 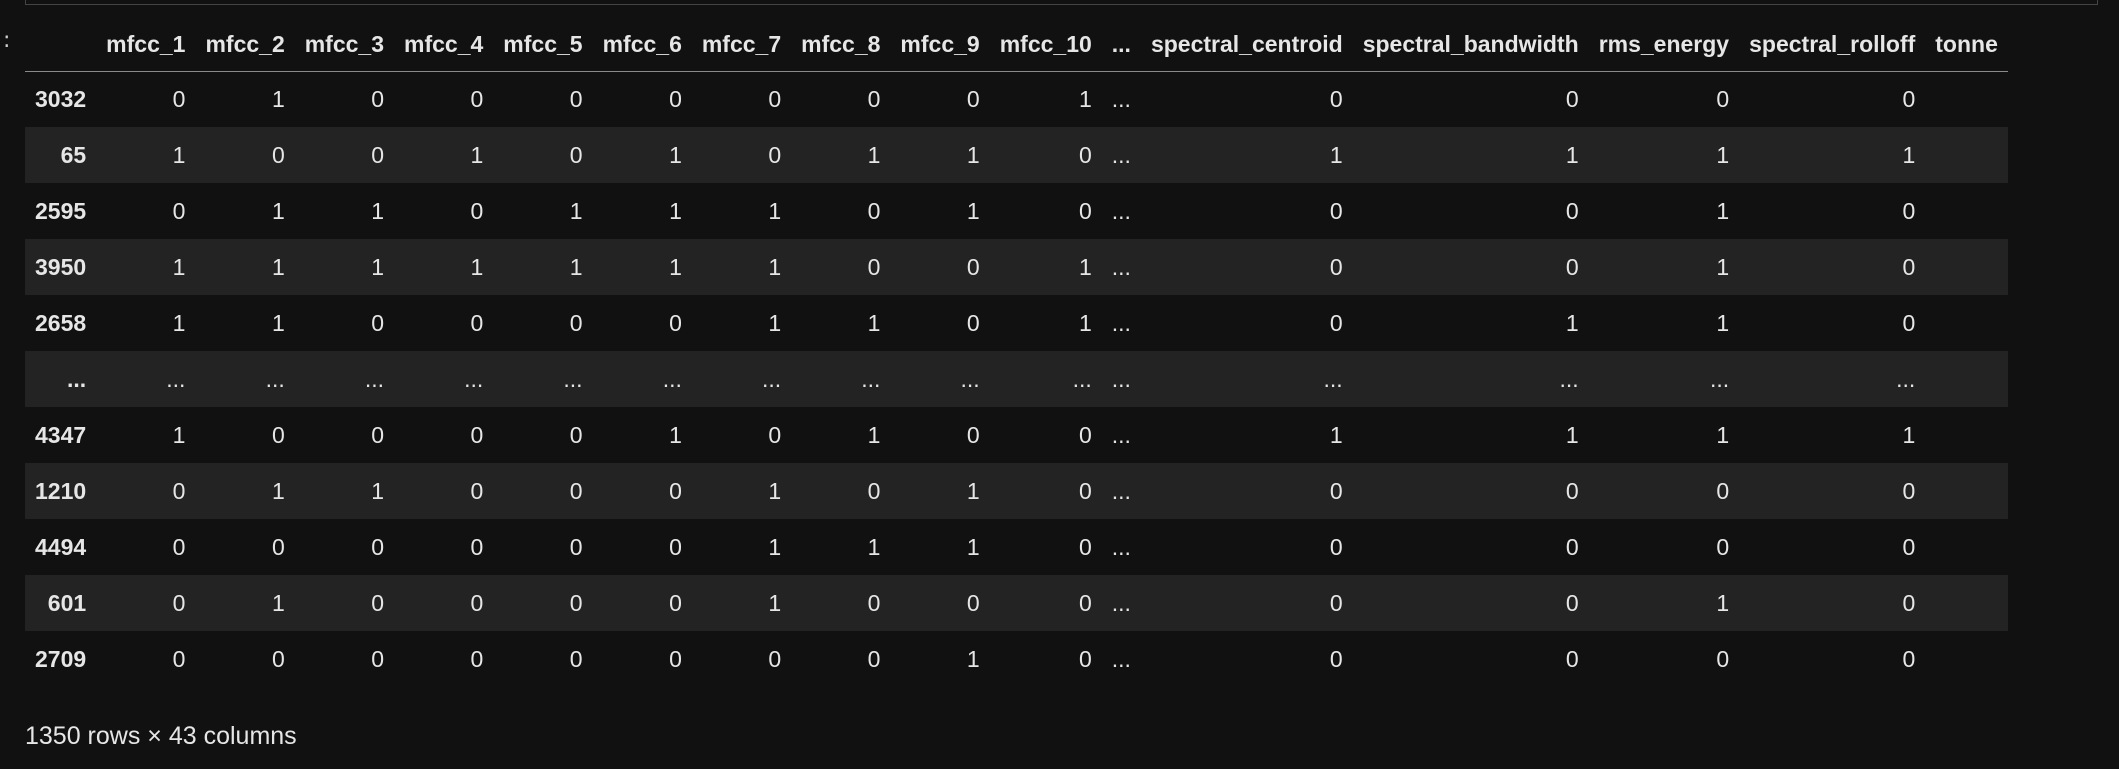 What do you see at coordinates (344, 45) in the screenshot?
I see `column-header: mfcc_3` at bounding box center [344, 45].